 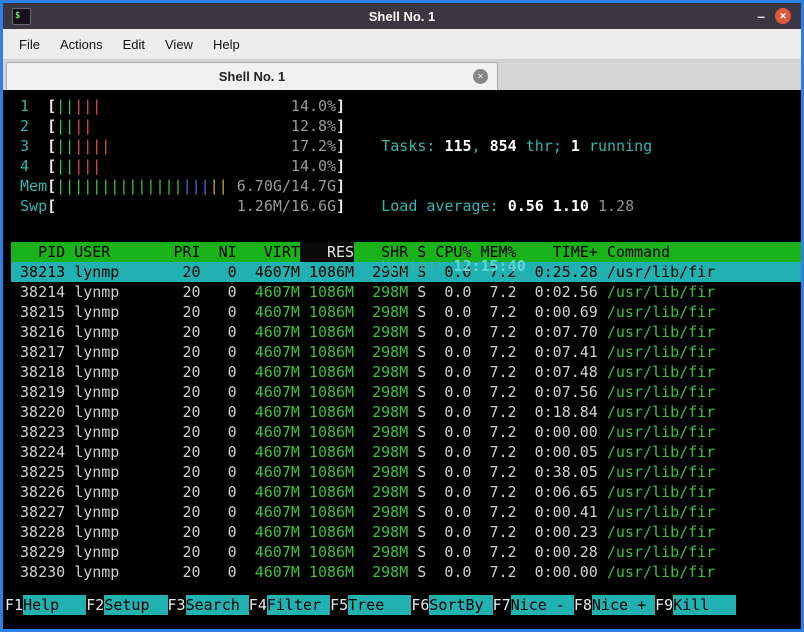 What do you see at coordinates (458, 146) in the screenshot?
I see `tasks-count: 115` at bounding box center [458, 146].